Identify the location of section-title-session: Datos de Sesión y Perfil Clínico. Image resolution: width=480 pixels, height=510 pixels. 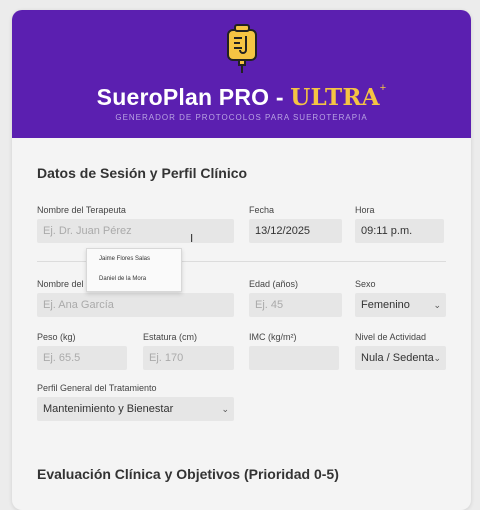
(142, 173).